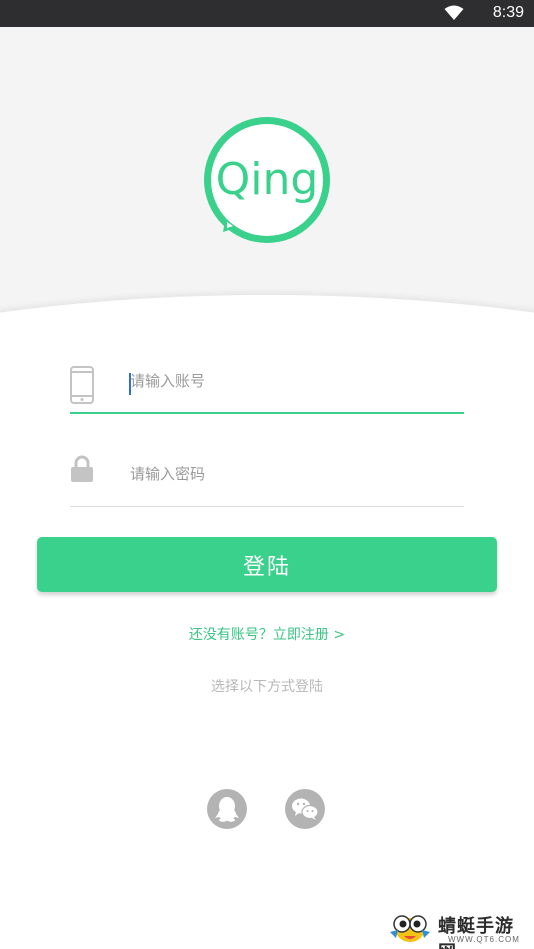 The width and height of the screenshot is (534, 949). I want to click on lock-icon, so click(82, 471).